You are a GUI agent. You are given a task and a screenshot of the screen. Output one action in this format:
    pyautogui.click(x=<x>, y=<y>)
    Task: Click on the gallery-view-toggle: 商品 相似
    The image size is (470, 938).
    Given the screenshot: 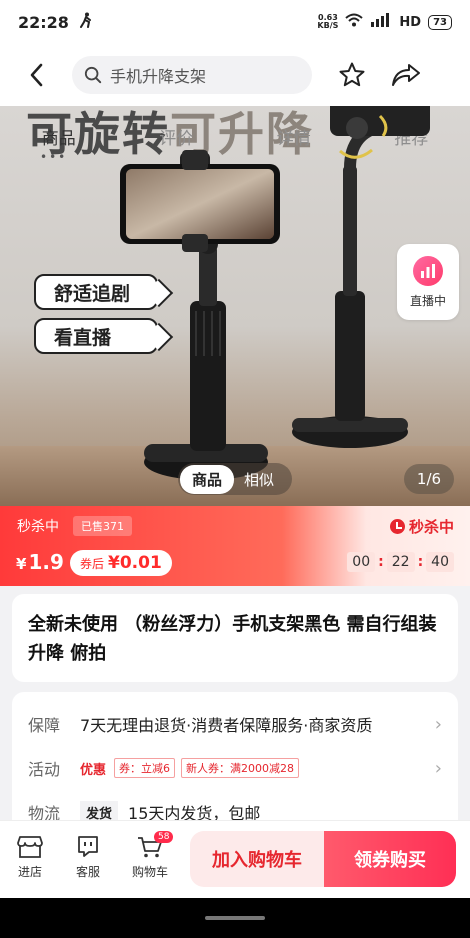 What is the action you would take?
    pyautogui.click(x=235, y=479)
    